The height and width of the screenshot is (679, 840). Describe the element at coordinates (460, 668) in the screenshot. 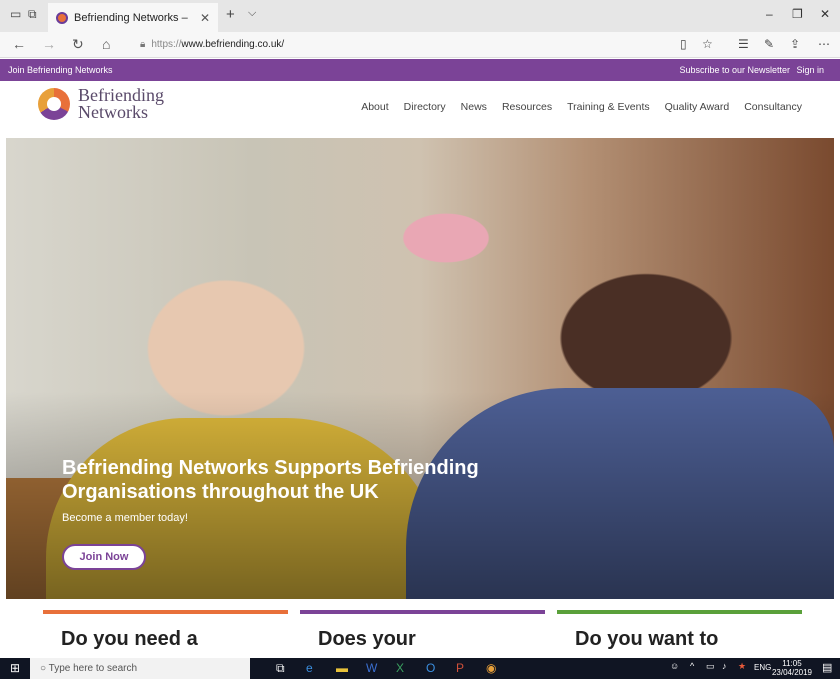

I see `powerpoint-icon: P` at that location.